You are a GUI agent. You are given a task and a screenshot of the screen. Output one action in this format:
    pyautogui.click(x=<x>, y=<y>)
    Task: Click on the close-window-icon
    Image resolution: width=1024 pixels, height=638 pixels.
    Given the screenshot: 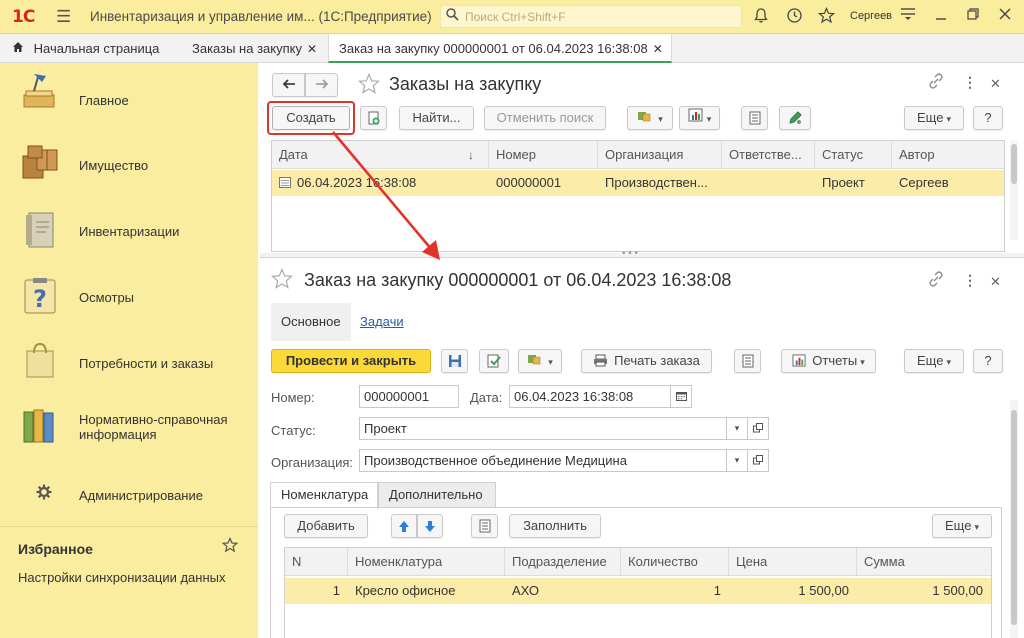 What is the action you would take?
    pyautogui.click(x=1005, y=16)
    